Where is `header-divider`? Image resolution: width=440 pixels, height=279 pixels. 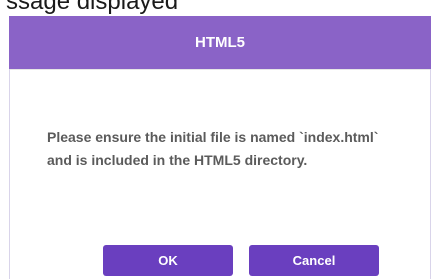 header-divider is located at coordinates (220, 69).